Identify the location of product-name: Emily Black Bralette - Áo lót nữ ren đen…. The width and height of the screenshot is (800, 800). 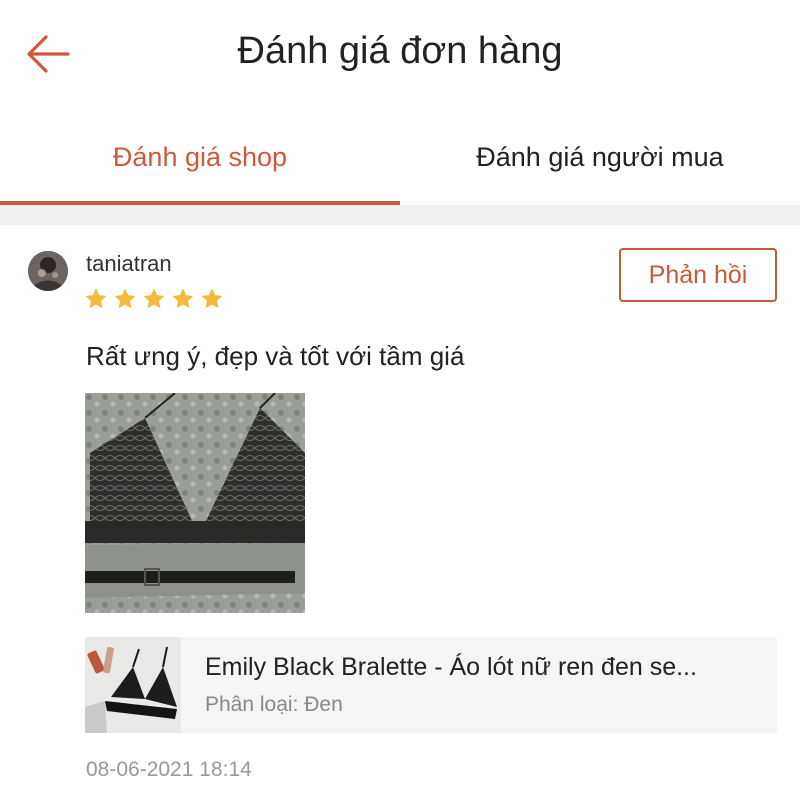
(451, 667).